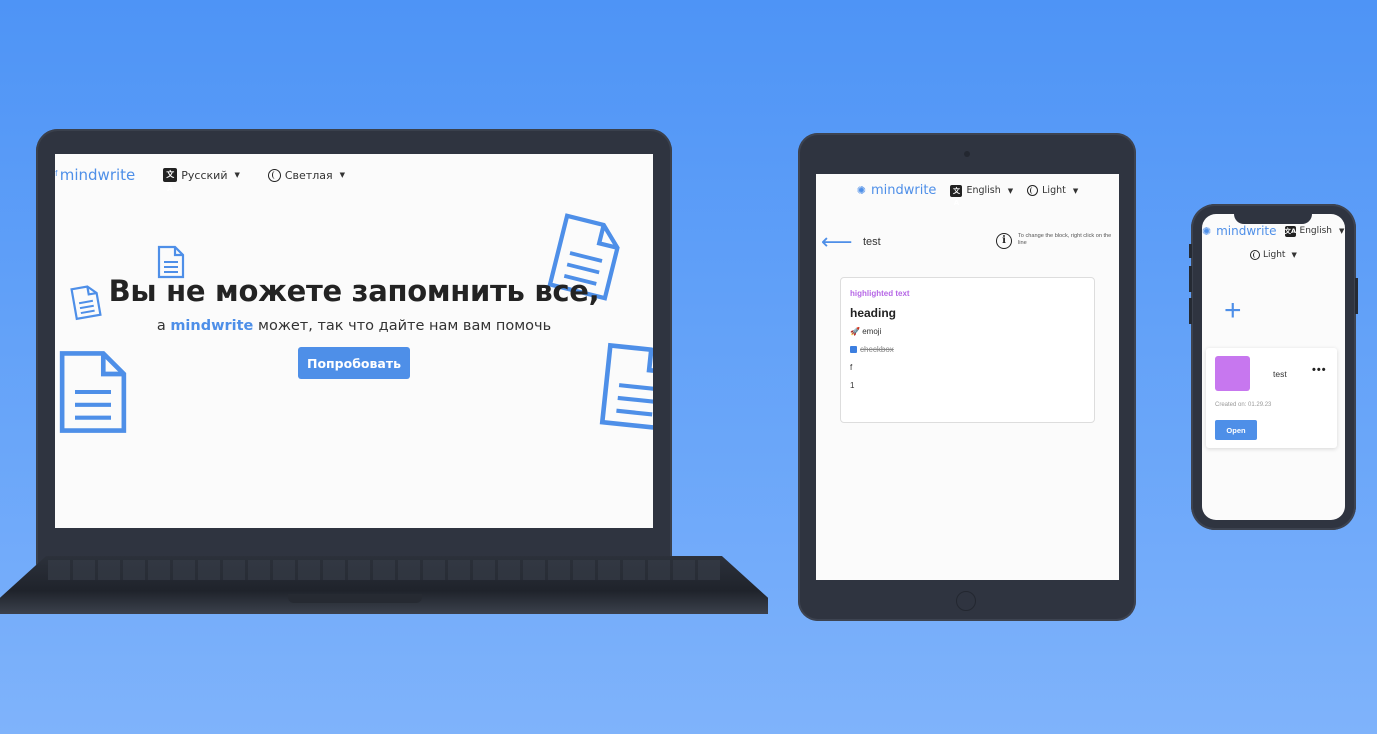 The image size is (1377, 734). Describe the element at coordinates (967, 154) in the screenshot. I see `tablet-camera` at that location.